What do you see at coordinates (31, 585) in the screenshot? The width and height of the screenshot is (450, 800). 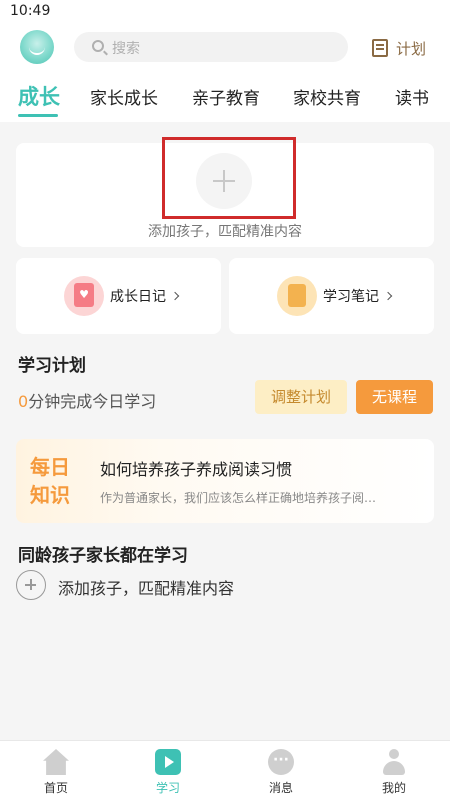 I see `add-child-plus-icon` at bounding box center [31, 585].